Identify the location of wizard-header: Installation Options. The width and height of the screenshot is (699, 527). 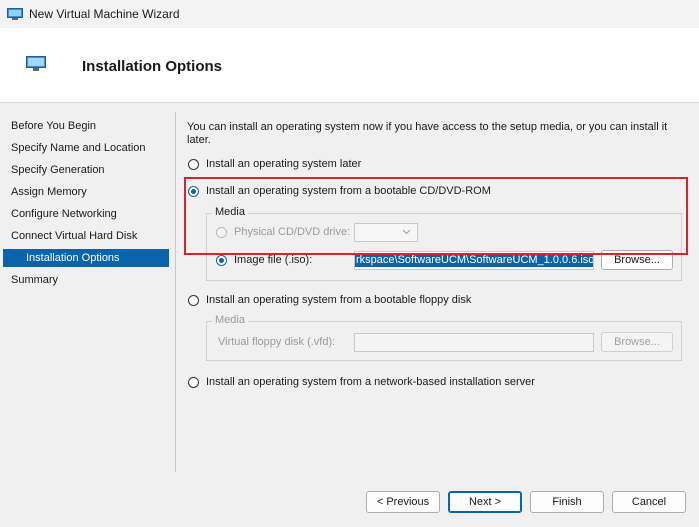
(349, 65).